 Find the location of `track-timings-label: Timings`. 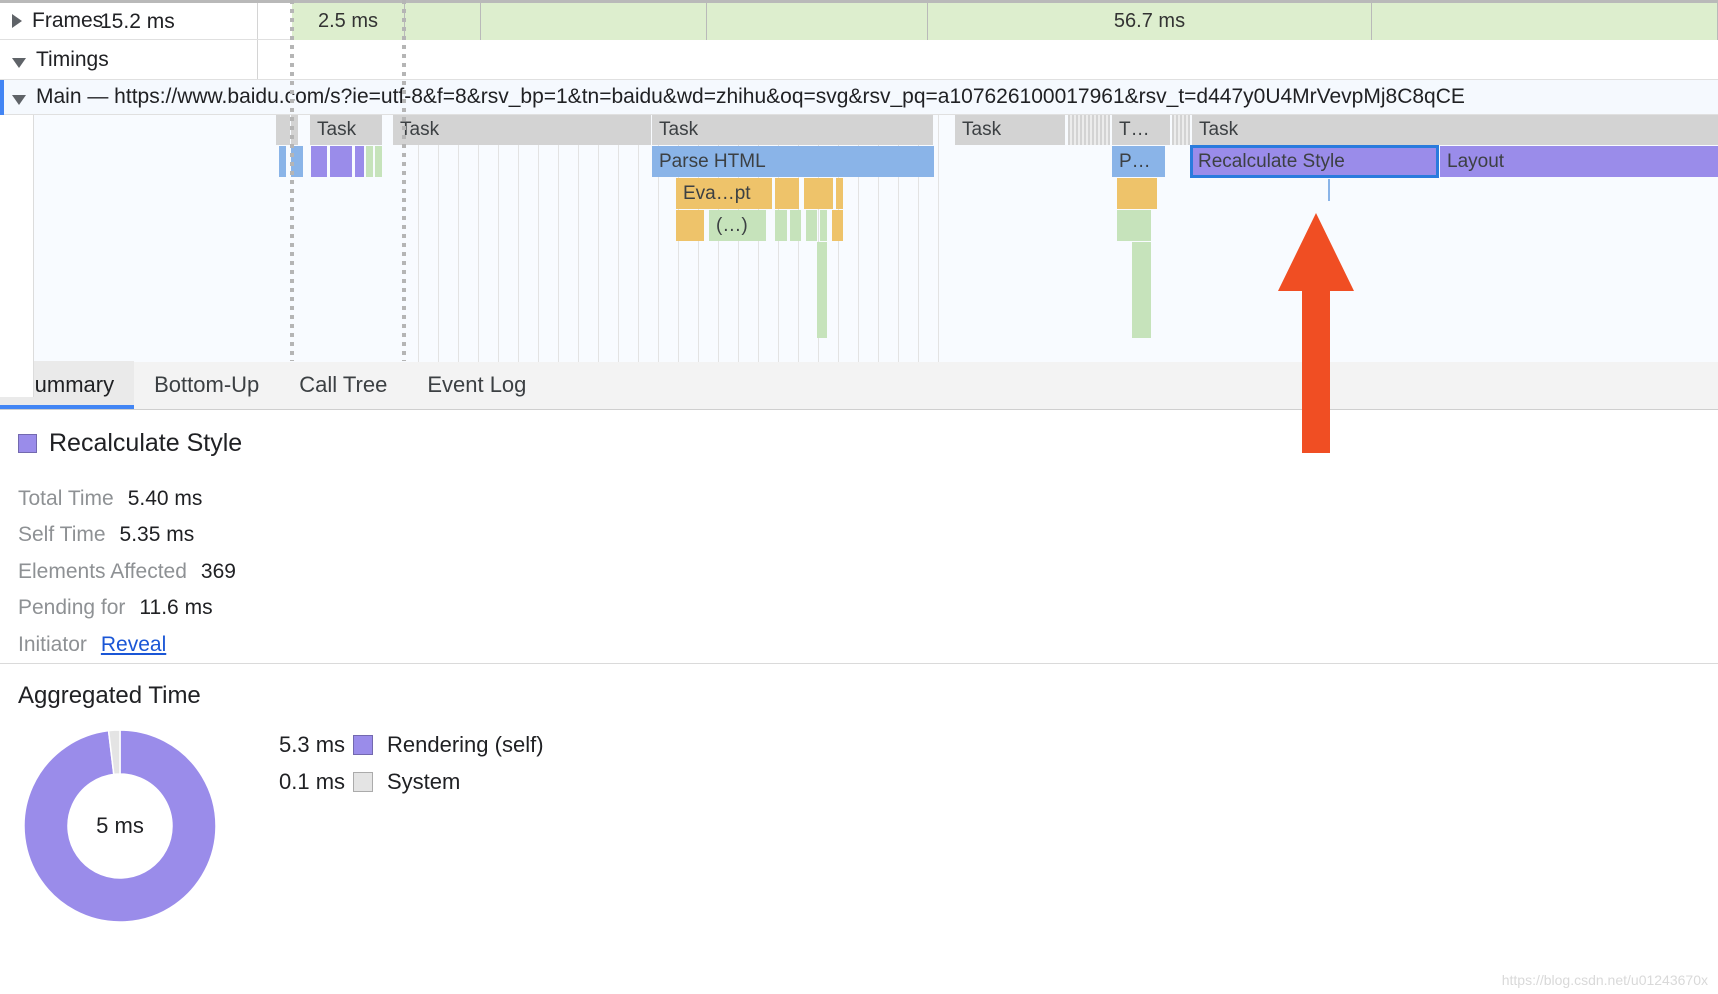

track-timings-label: Timings is located at coordinates (54, 59).